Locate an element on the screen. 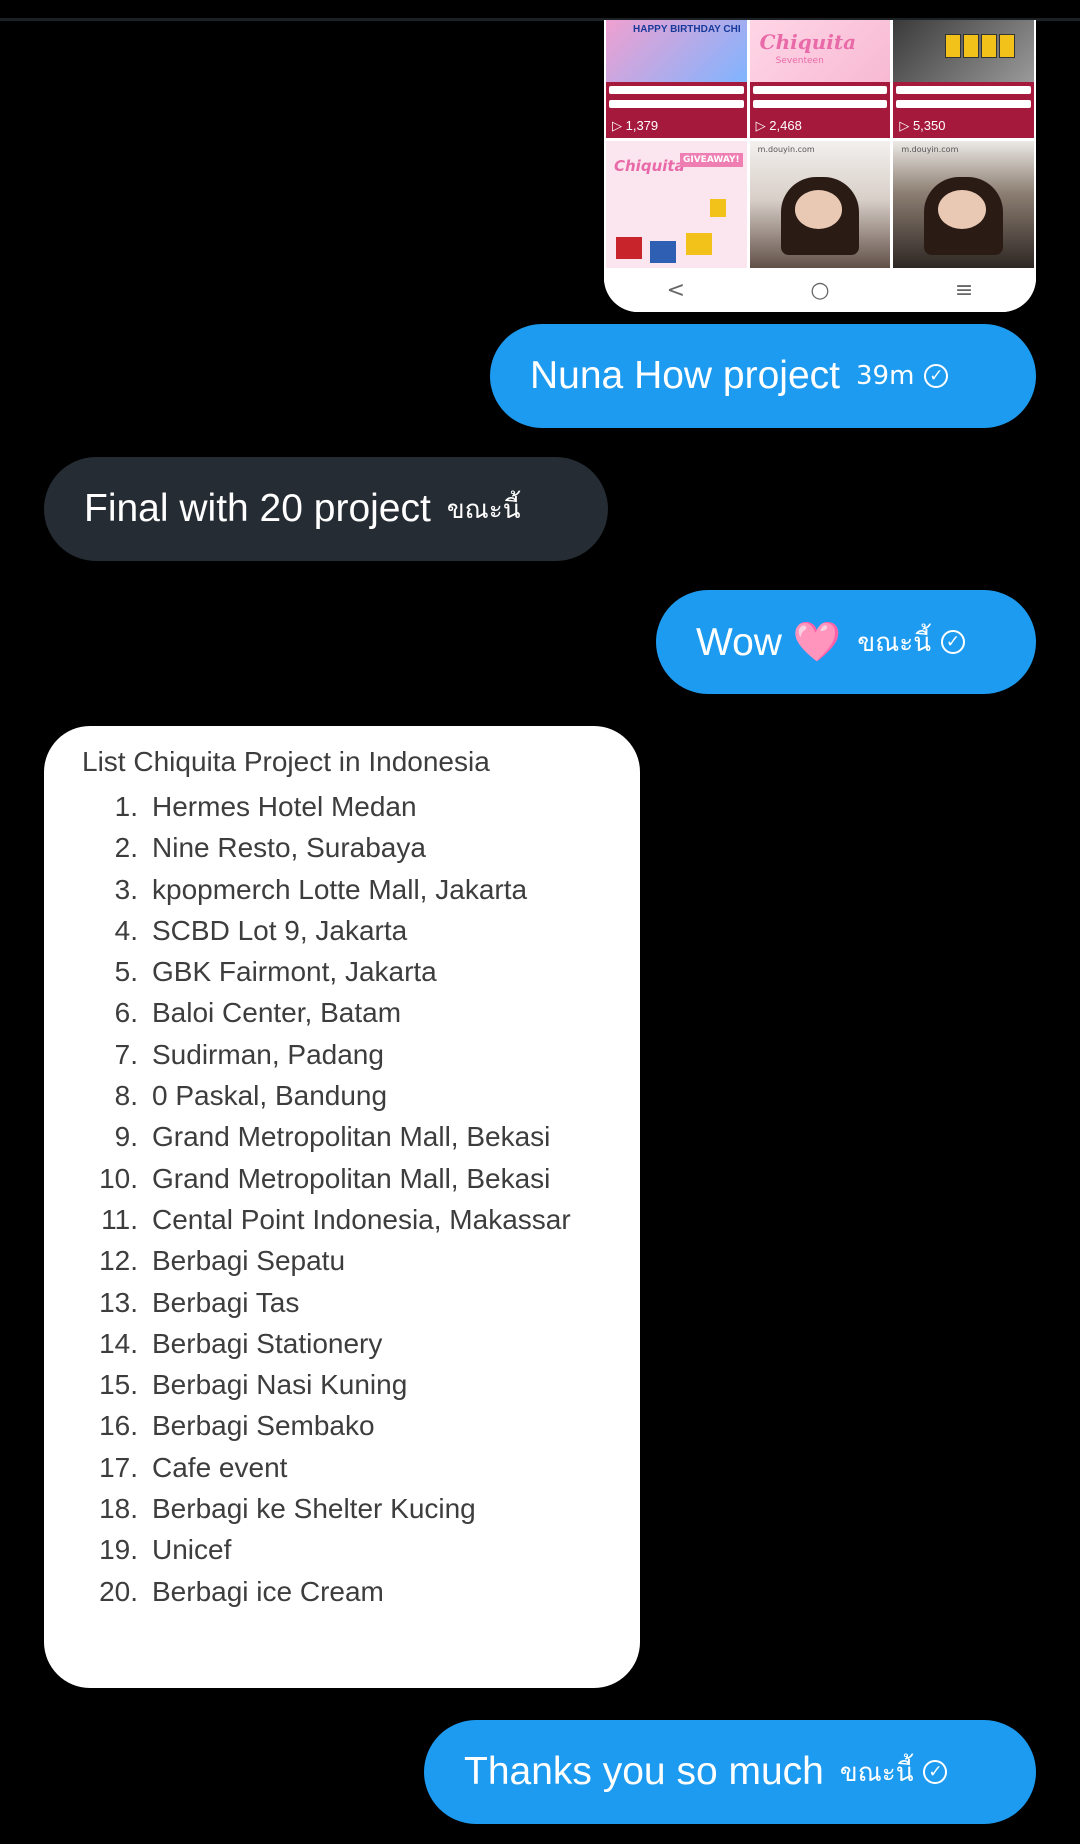 The height and width of the screenshot is (1844, 1080). list-item: 10. Grand Metropolitan Mall, Bekasi is located at coordinates (326, 1178).